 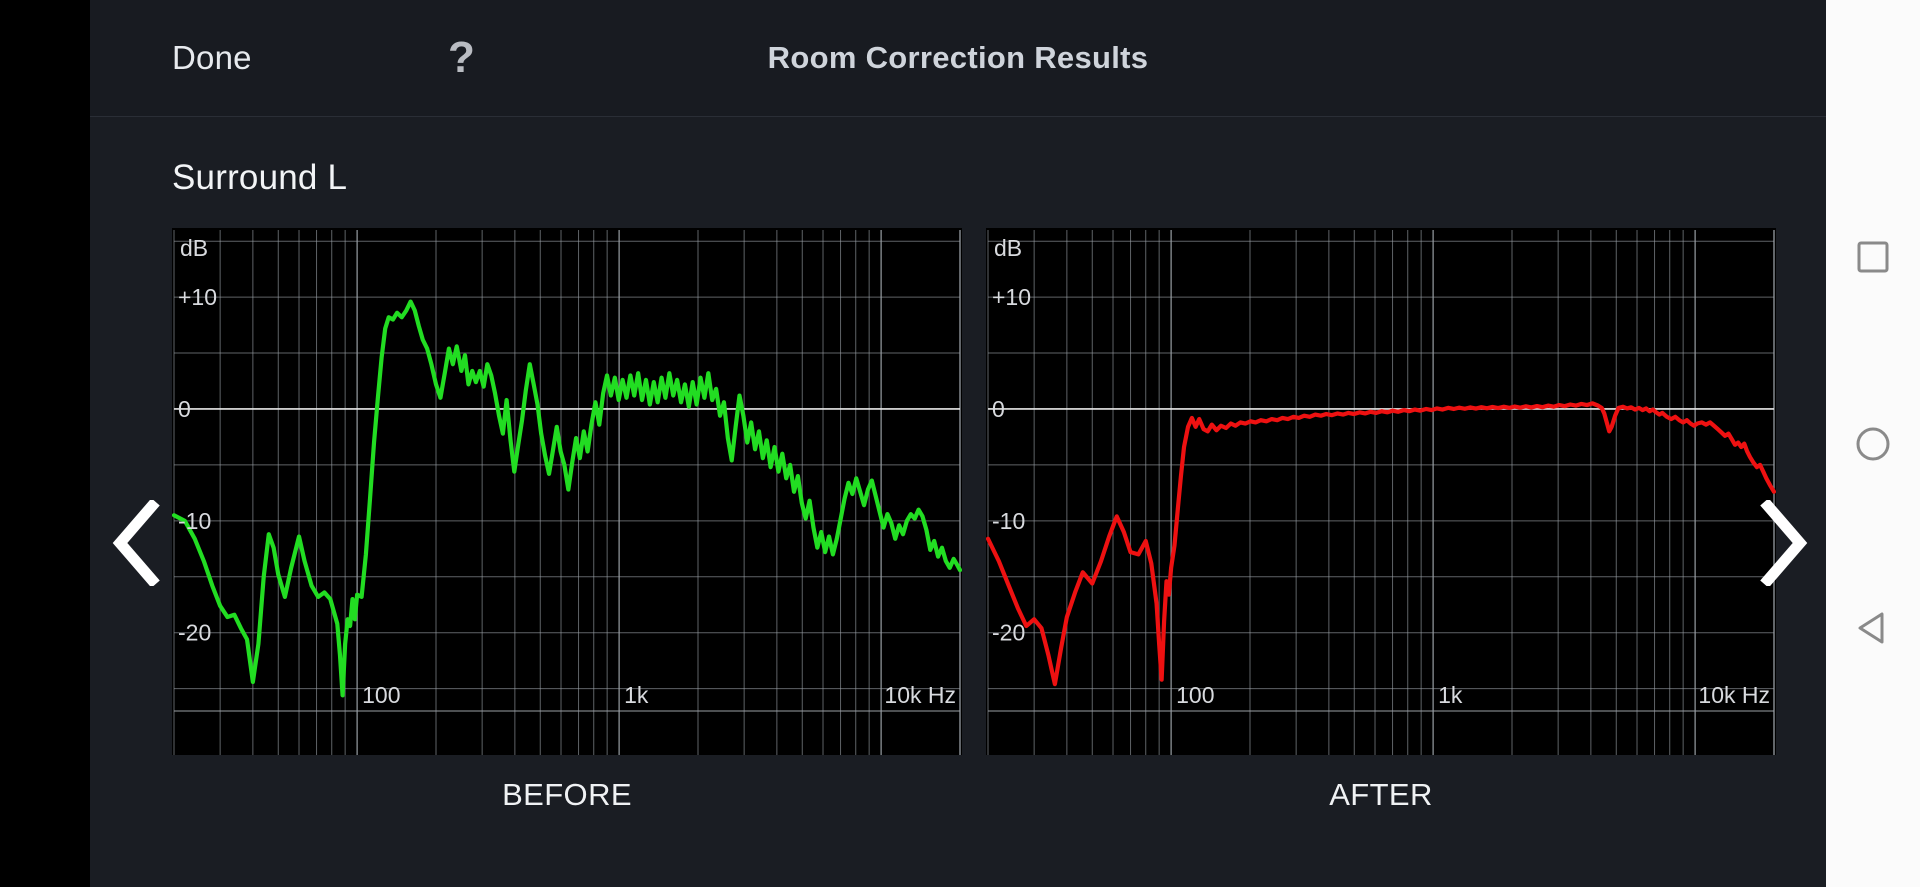 I want to click on channel-label: Surround L, so click(x=260, y=177).